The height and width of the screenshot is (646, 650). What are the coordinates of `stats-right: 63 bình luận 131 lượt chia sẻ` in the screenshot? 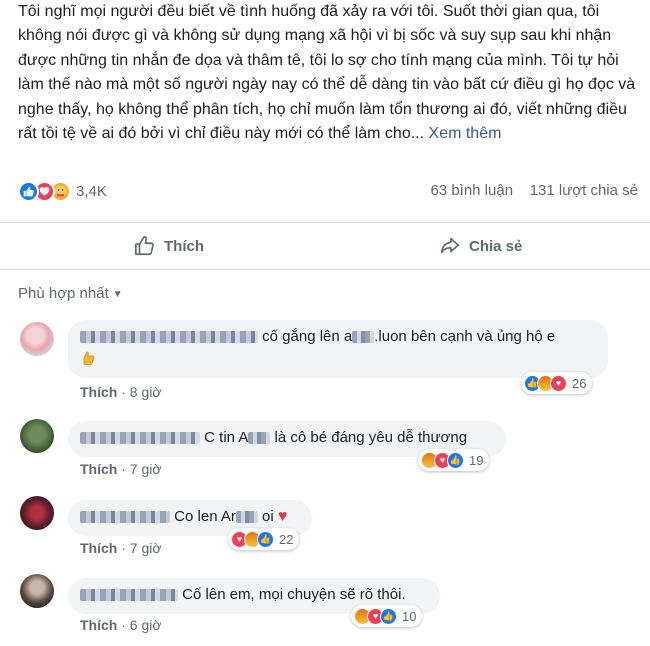 It's located at (534, 190).